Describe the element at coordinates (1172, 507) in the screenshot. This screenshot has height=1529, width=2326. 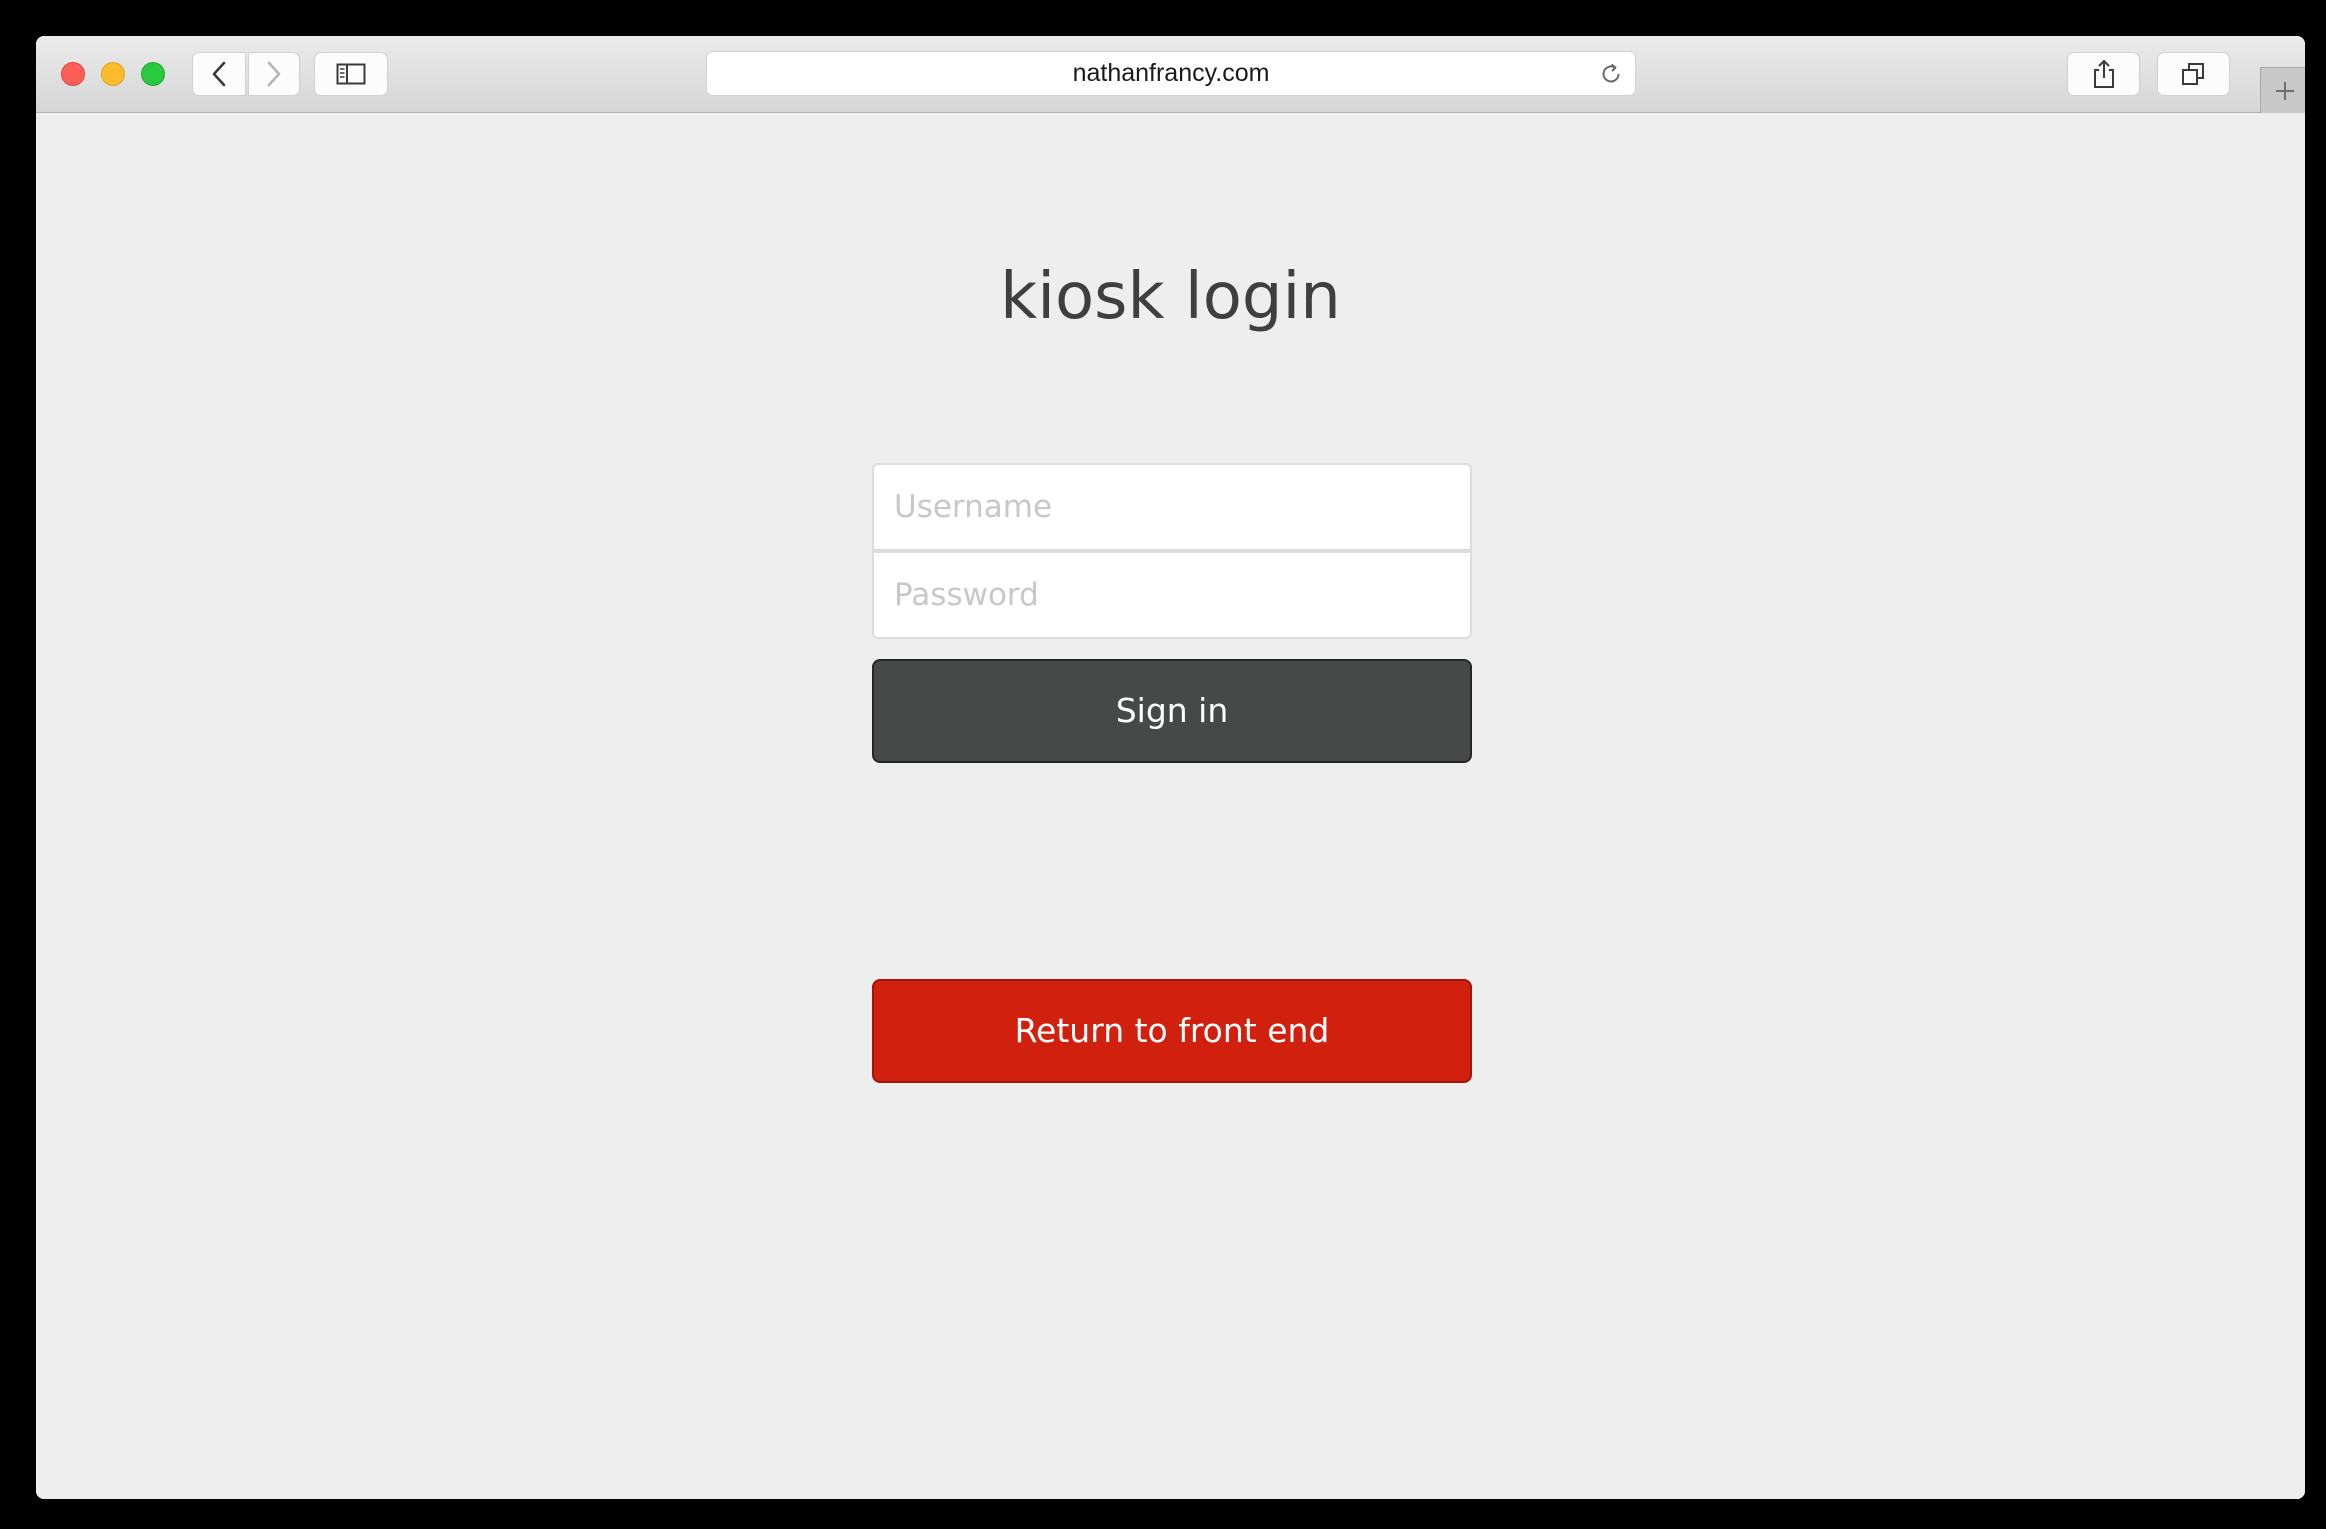
I see `username-input` at that location.